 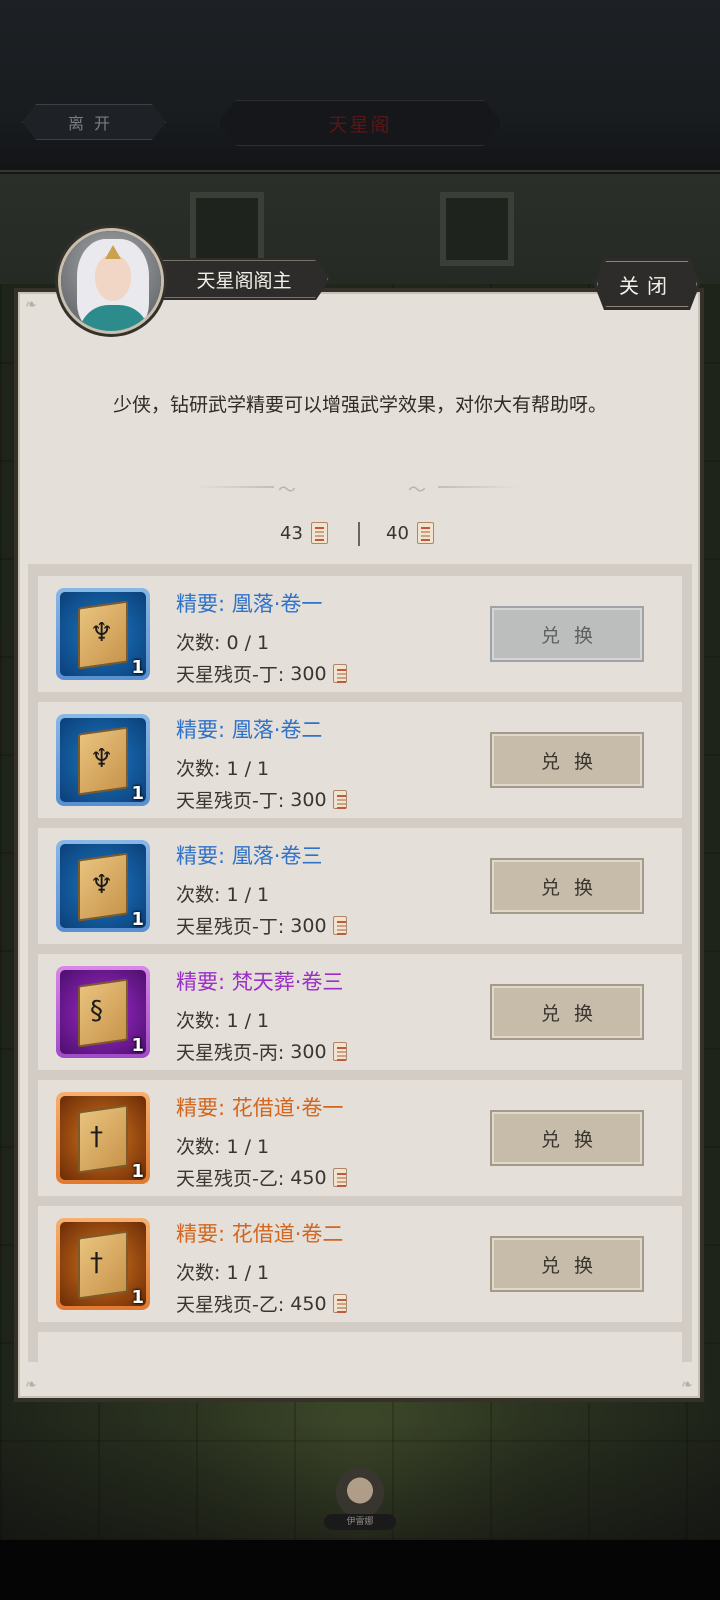 What do you see at coordinates (410, 533) in the screenshot?
I see `currency-2: 40` at bounding box center [410, 533].